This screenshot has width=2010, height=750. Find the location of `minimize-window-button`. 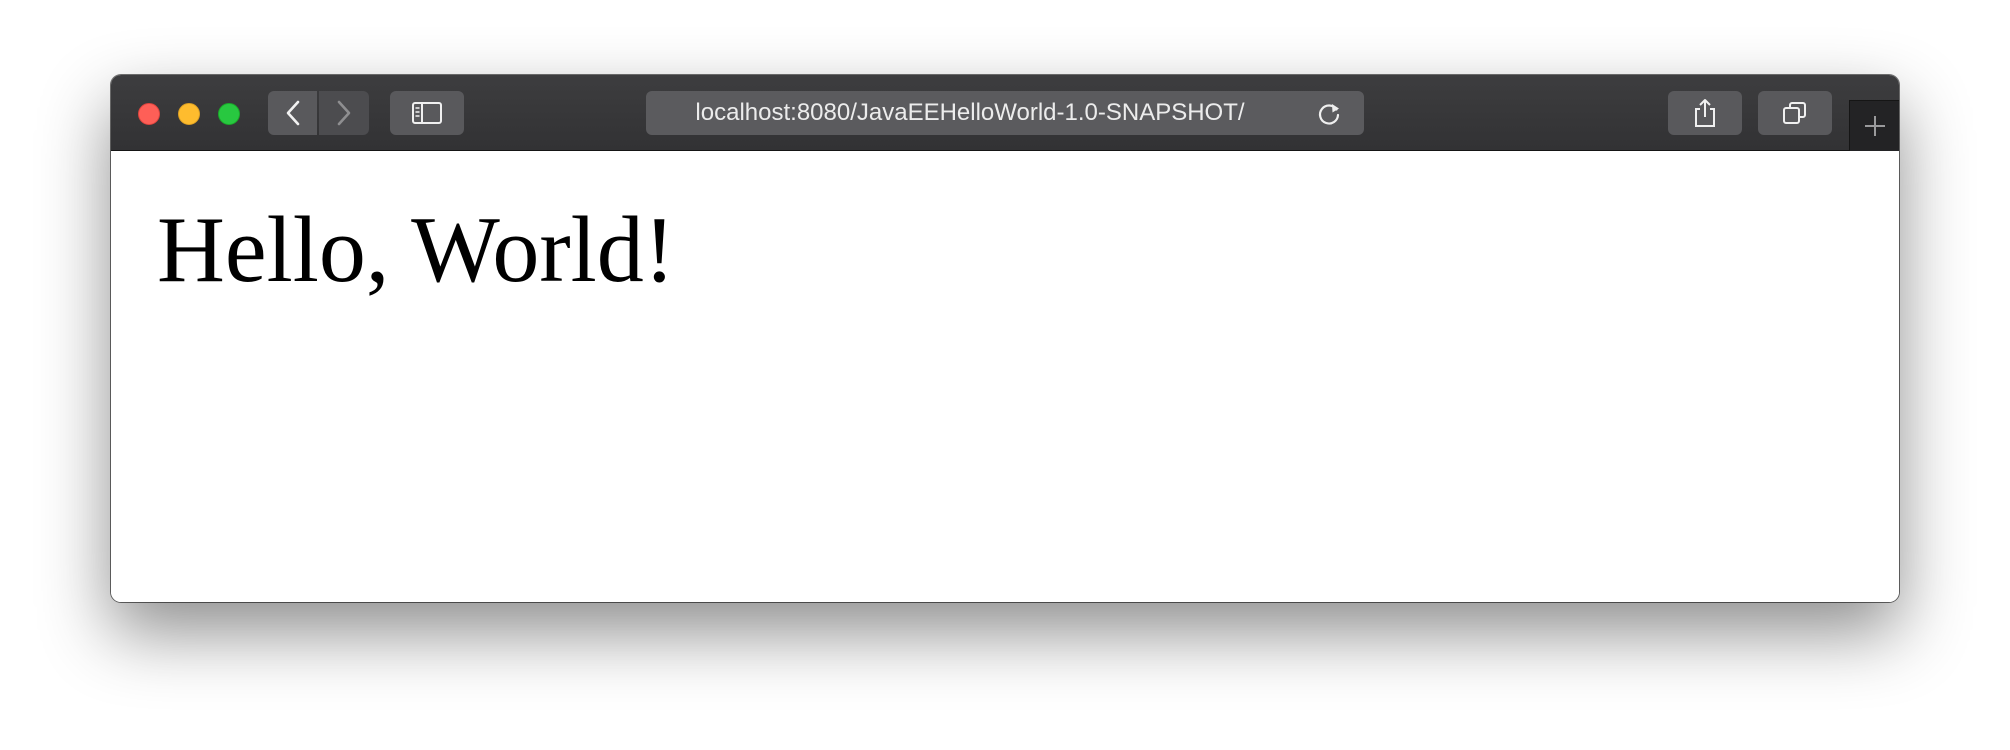

minimize-window-button is located at coordinates (189, 114).